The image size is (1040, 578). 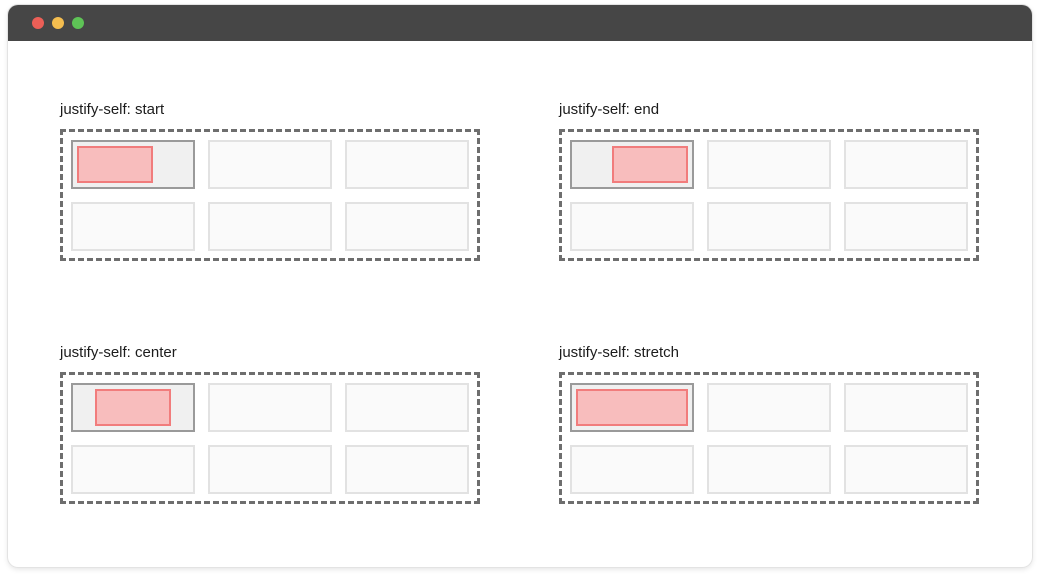 What do you see at coordinates (58, 23) in the screenshot?
I see `minimize-window-button` at bounding box center [58, 23].